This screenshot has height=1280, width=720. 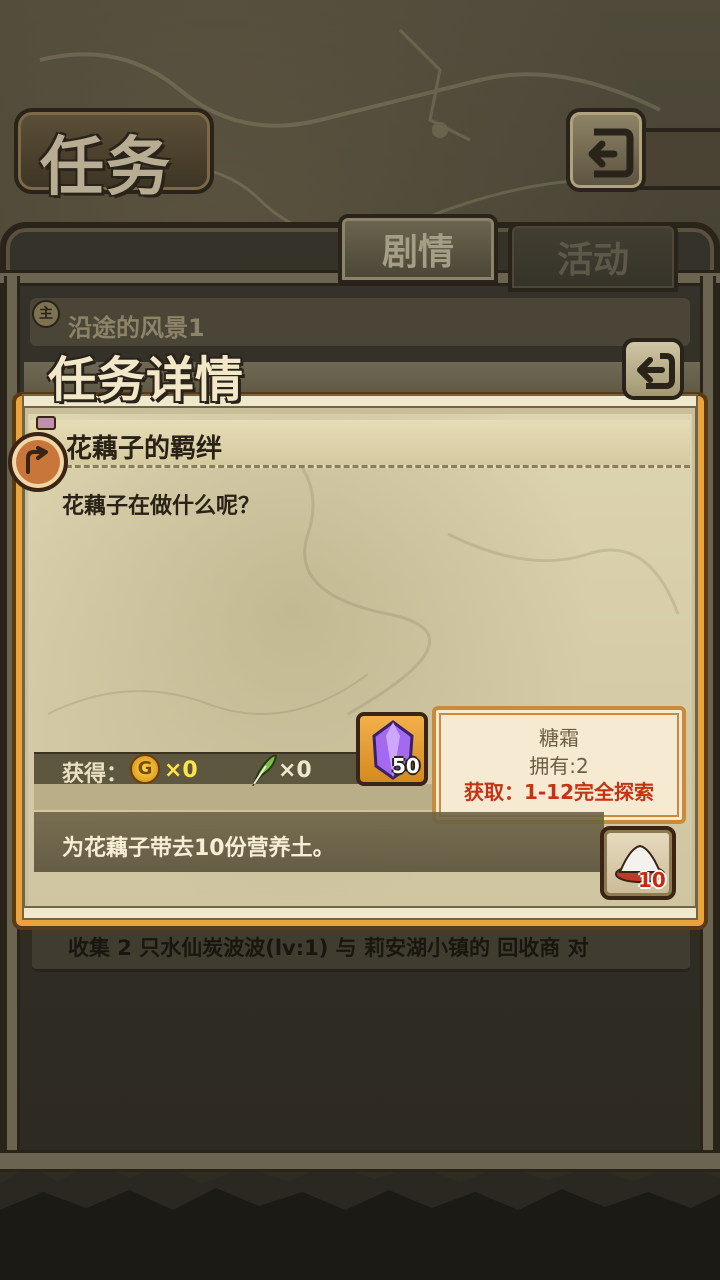 I want to click on required-item-count: 10, so click(x=652, y=880).